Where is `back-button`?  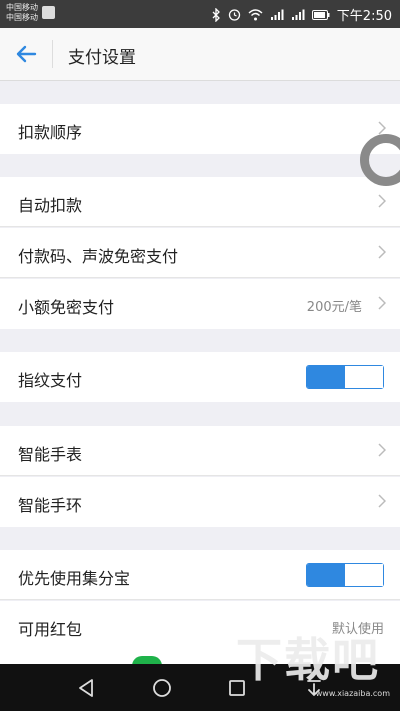
back-button is located at coordinates (26, 54).